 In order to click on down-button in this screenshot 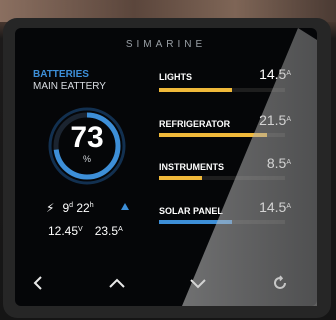, I will do `click(198, 283)`.